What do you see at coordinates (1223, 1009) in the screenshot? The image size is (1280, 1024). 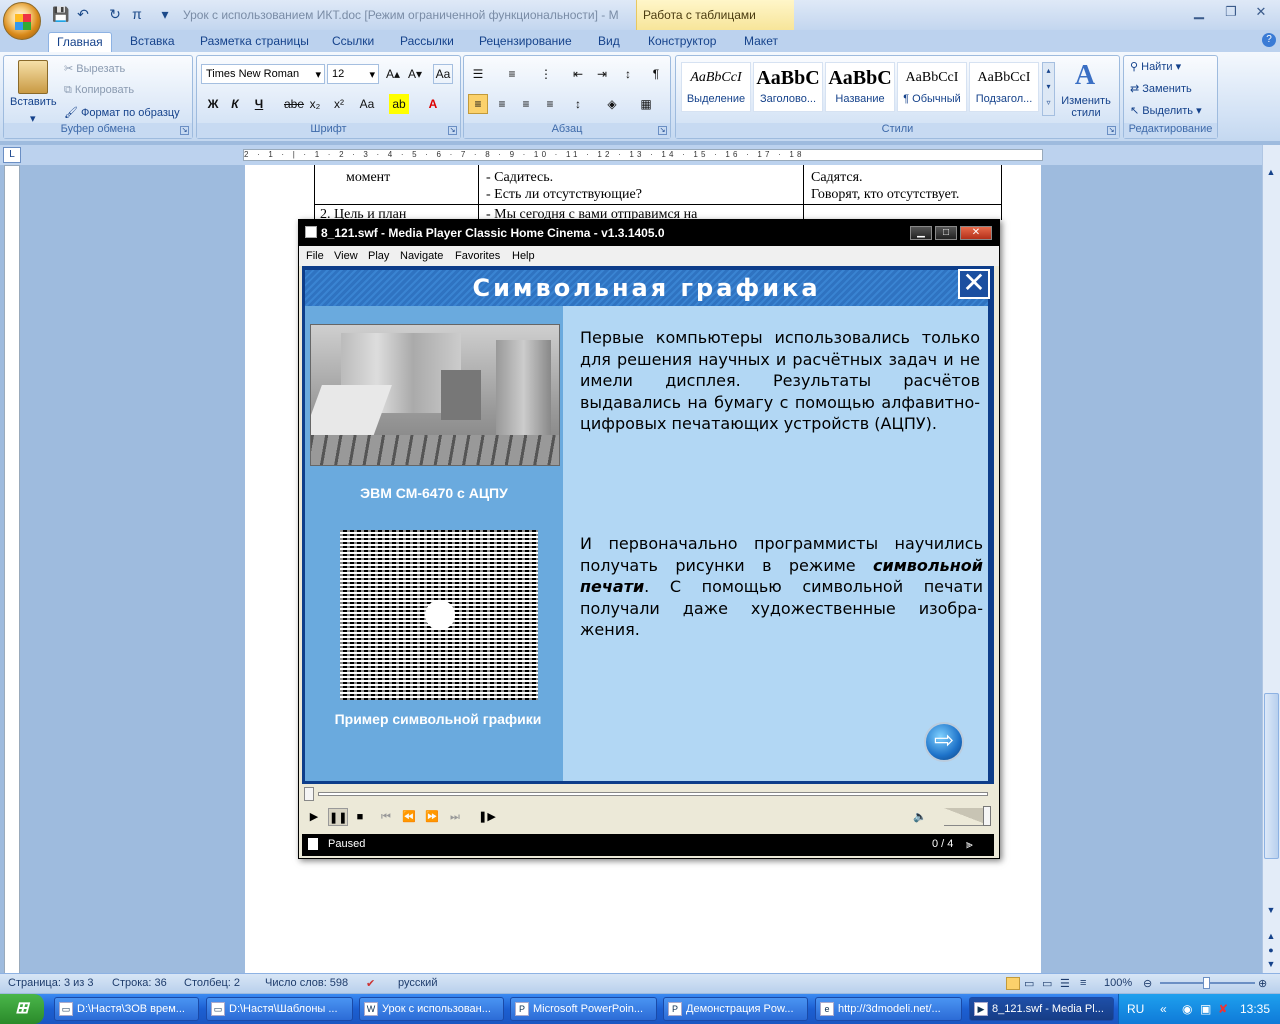 I see `antivirus-icon: ✘` at bounding box center [1223, 1009].